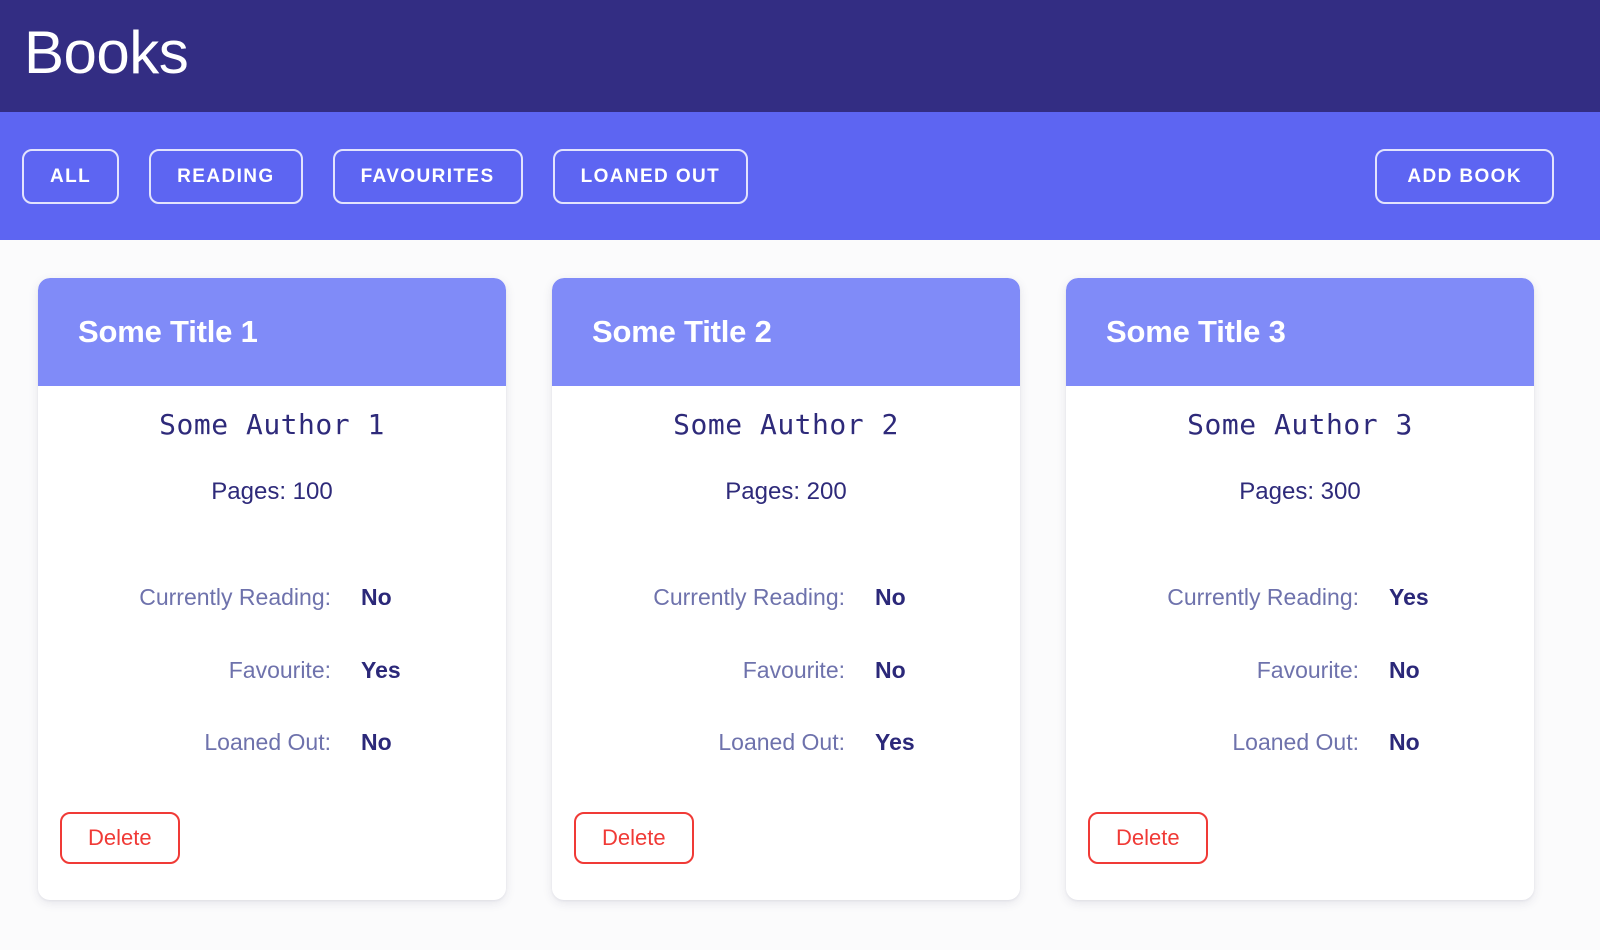  What do you see at coordinates (381, 669) in the screenshot?
I see `attribute-value-favourite: Yes` at bounding box center [381, 669].